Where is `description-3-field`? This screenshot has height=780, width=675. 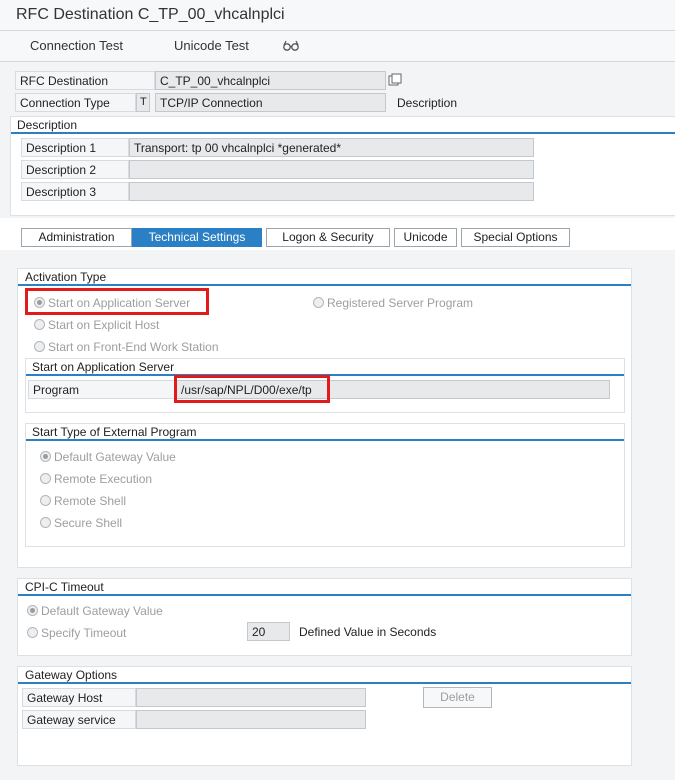
description-3-field is located at coordinates (331, 191).